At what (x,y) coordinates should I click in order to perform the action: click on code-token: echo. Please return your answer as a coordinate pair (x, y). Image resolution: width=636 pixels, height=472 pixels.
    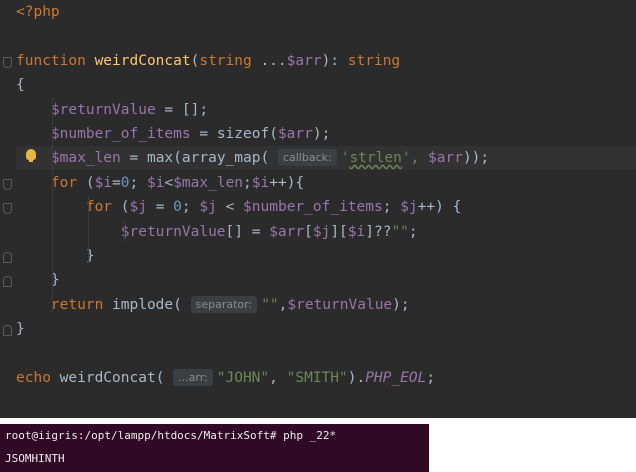
    Looking at the image, I should click on (38, 378).